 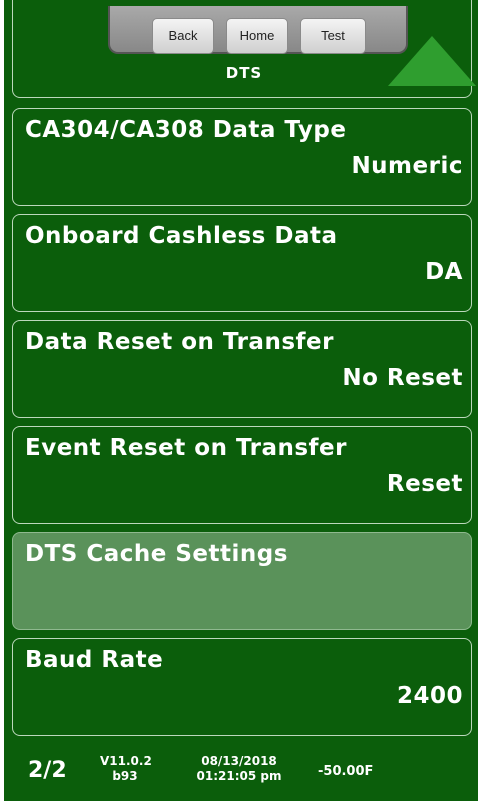 What do you see at coordinates (424, 484) in the screenshot?
I see `item-value: Reset` at bounding box center [424, 484].